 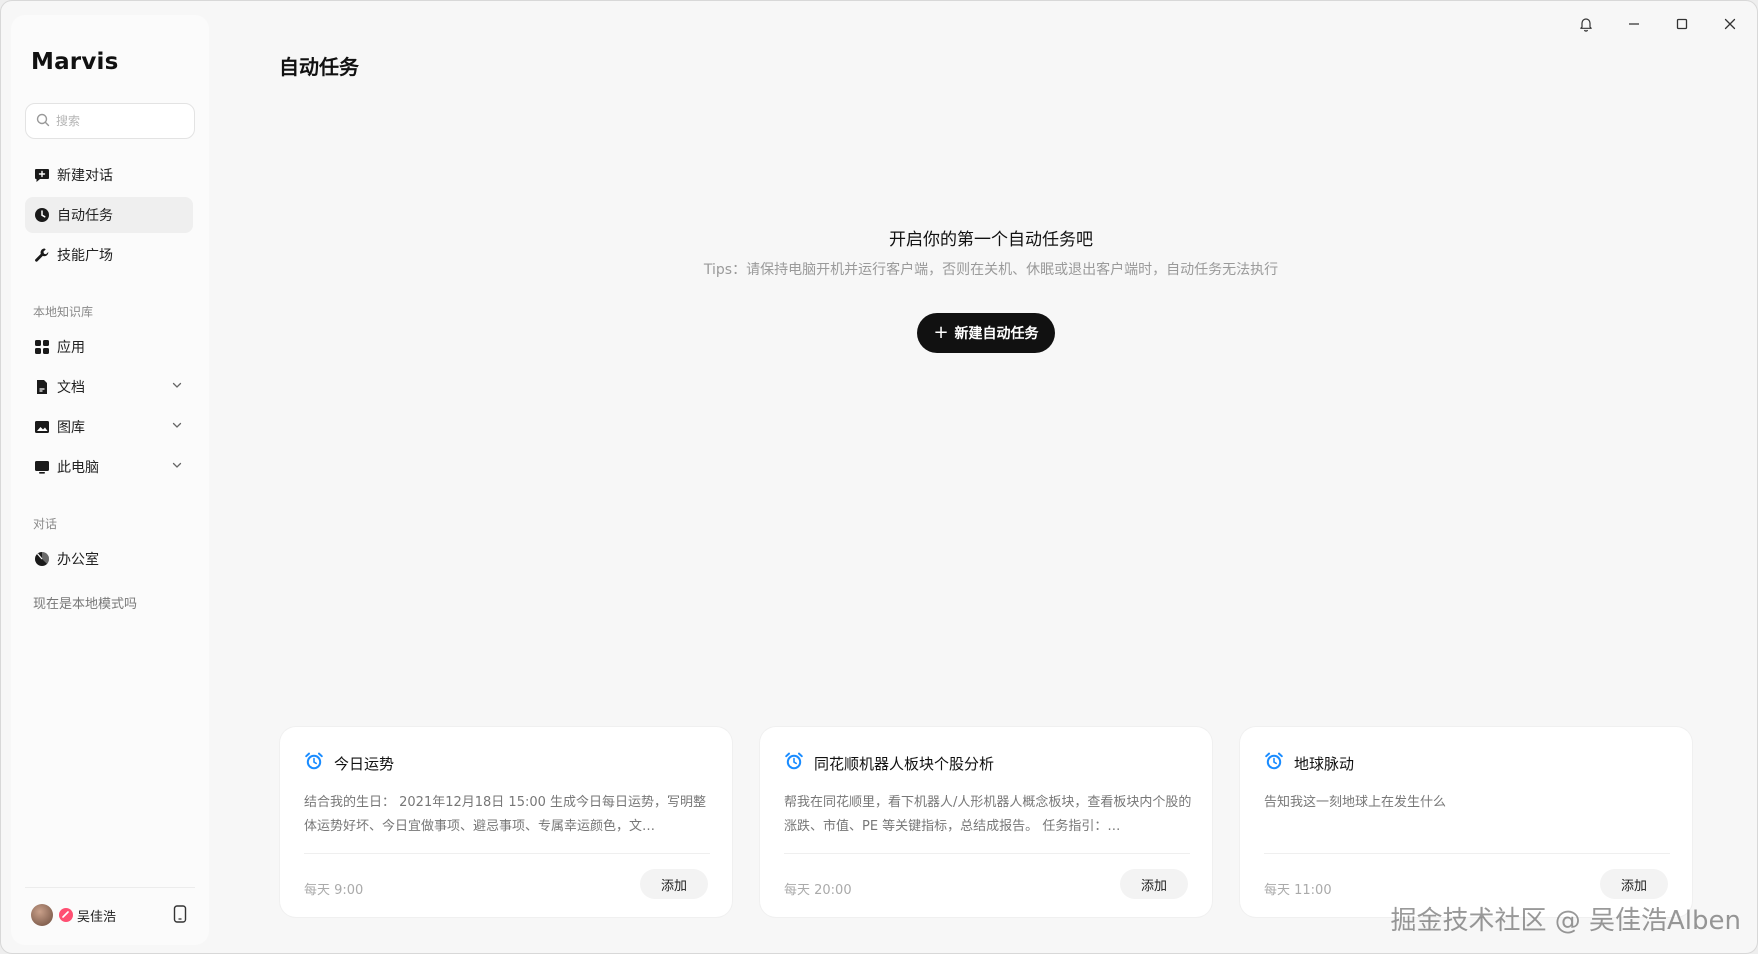 What do you see at coordinates (1466, 822) in the screenshot?
I see `task-template-card: 地球脉动 告知我这一刻地球上在发生什么 每天 11:00 添加` at bounding box center [1466, 822].